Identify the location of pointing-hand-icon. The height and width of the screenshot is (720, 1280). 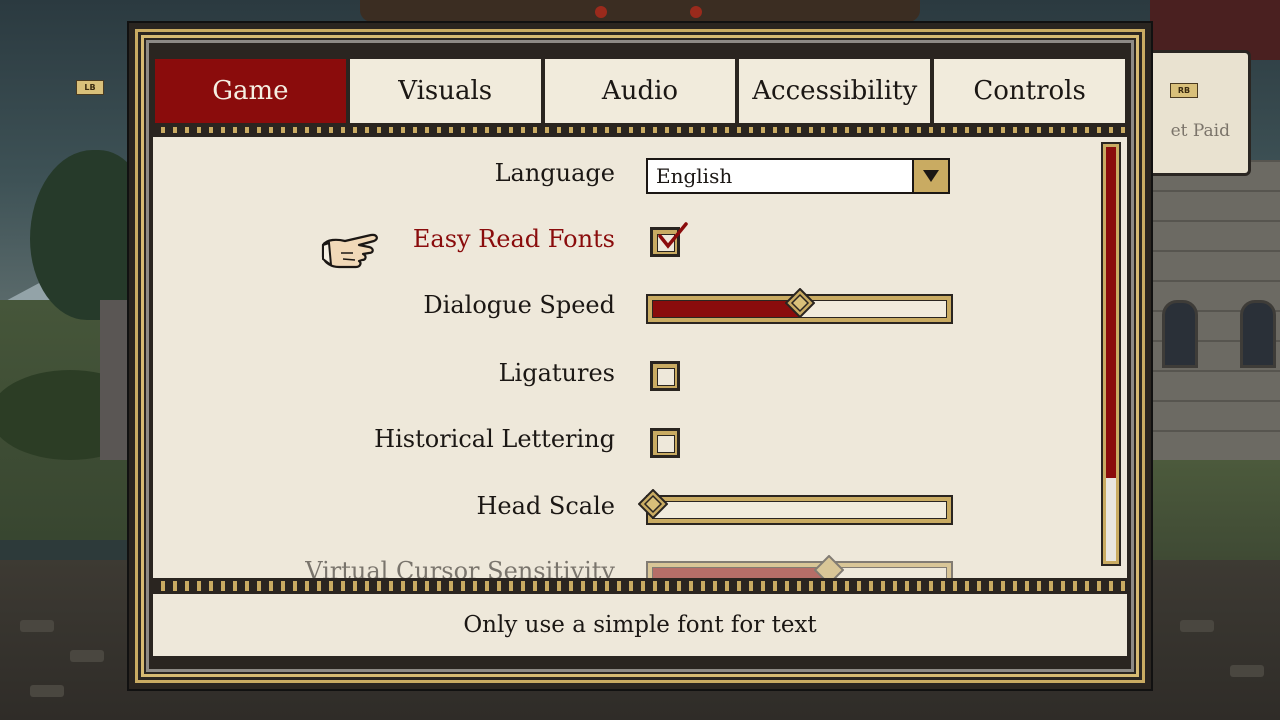
(349, 251).